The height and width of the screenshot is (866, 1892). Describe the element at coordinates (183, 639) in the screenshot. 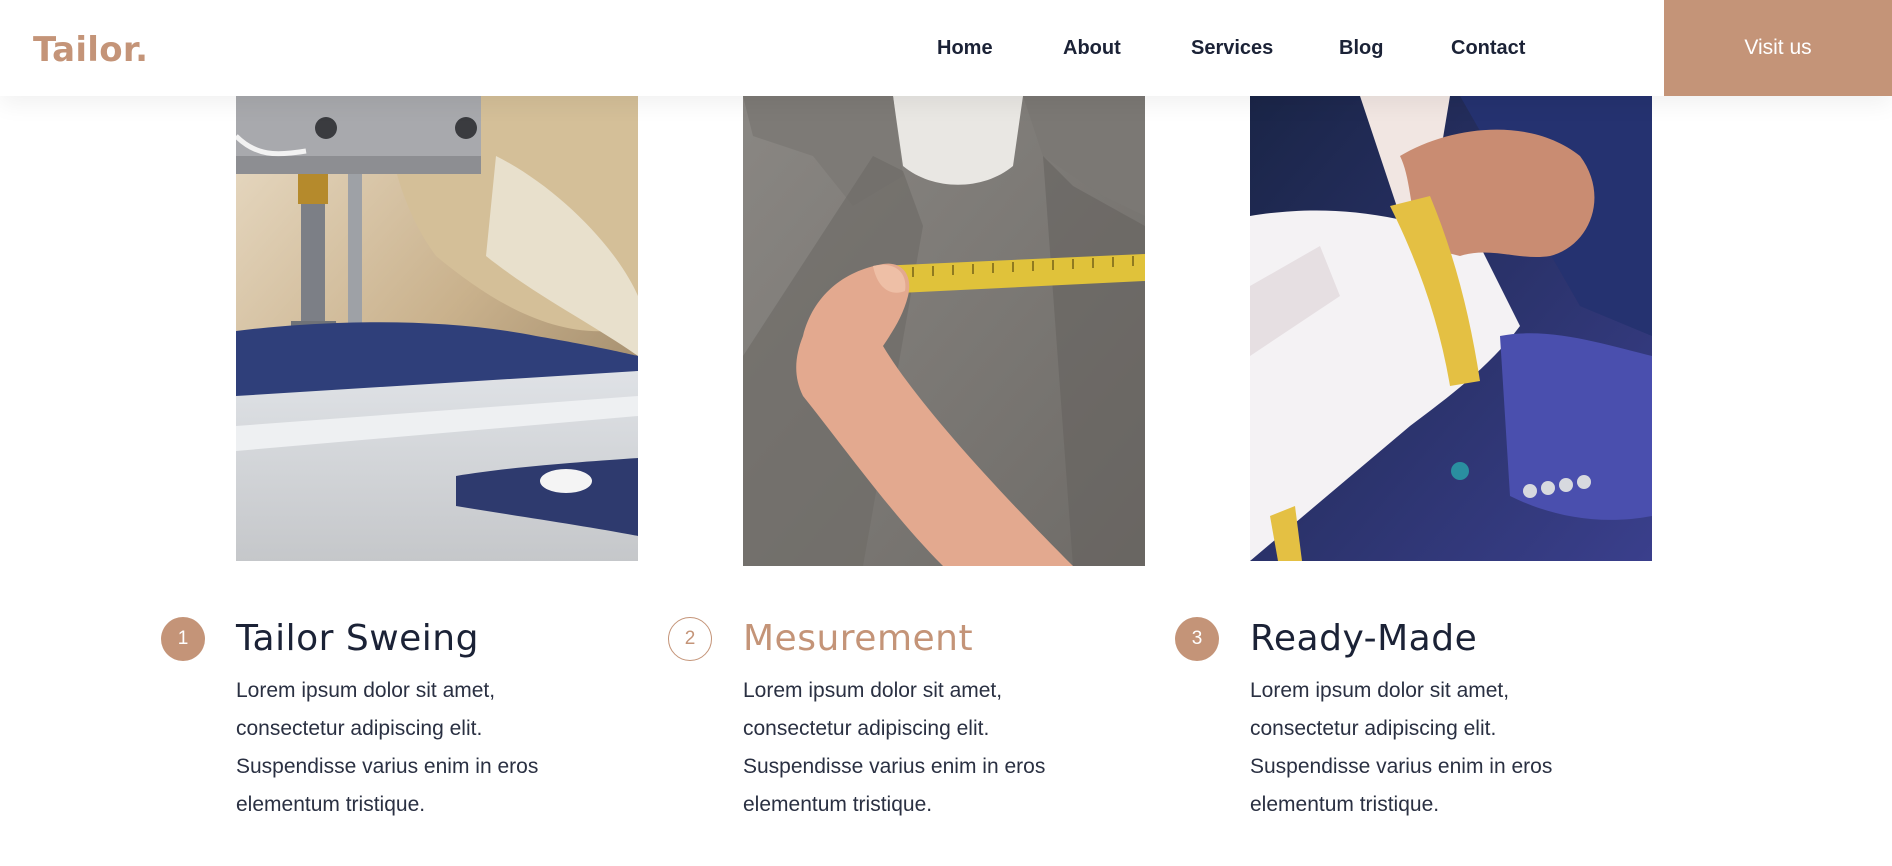

I see `step-number-1: 1` at that location.